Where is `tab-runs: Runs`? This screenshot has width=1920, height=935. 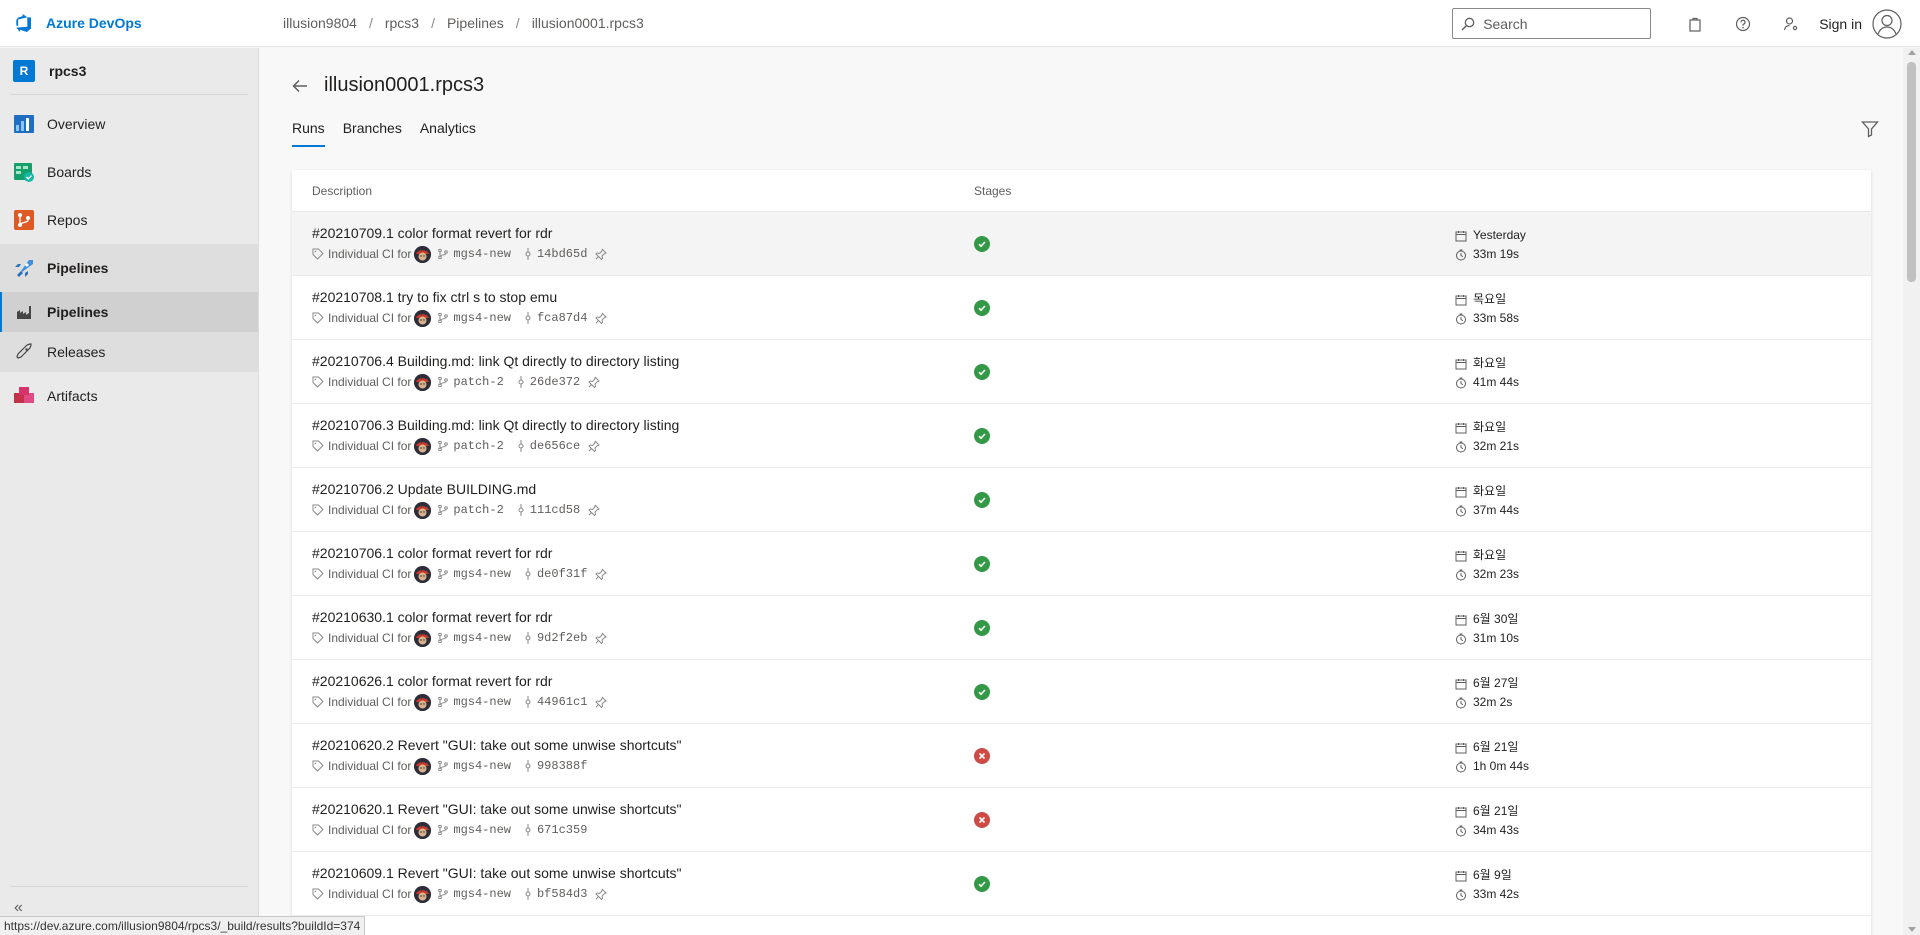 tab-runs: Runs is located at coordinates (308, 133).